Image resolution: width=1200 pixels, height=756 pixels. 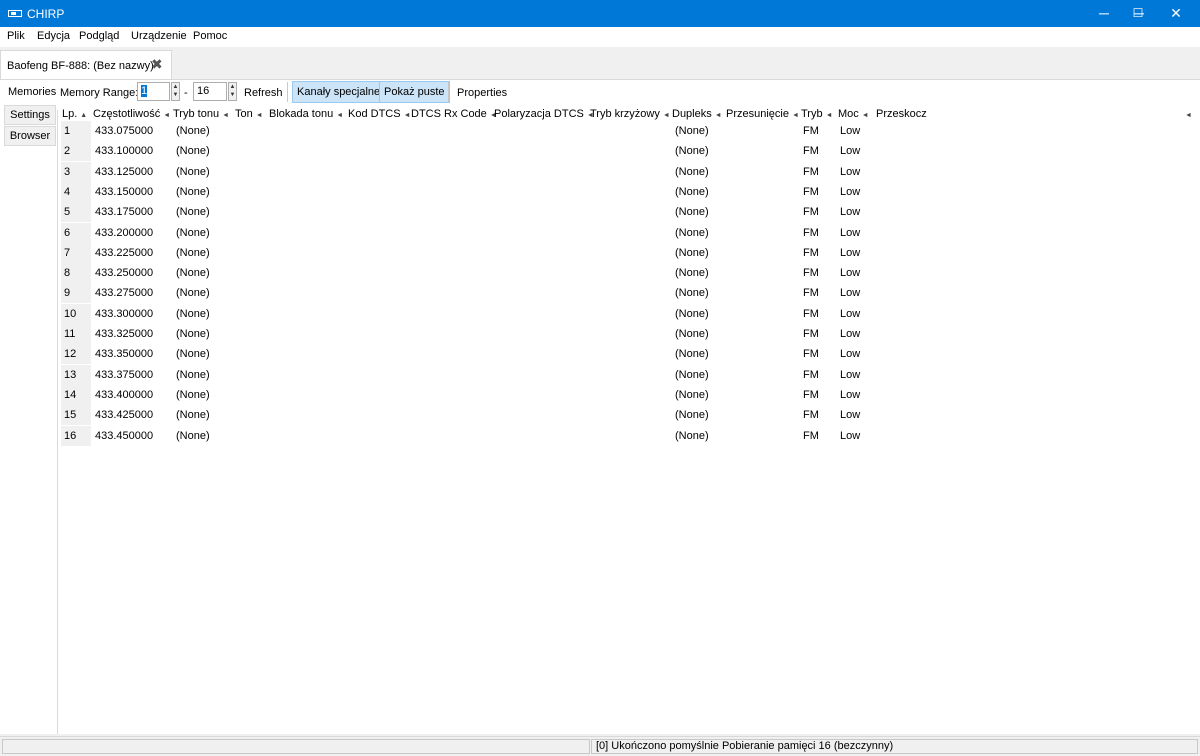 What do you see at coordinates (46, 14) in the screenshot?
I see `window-title: CHIRP` at bounding box center [46, 14].